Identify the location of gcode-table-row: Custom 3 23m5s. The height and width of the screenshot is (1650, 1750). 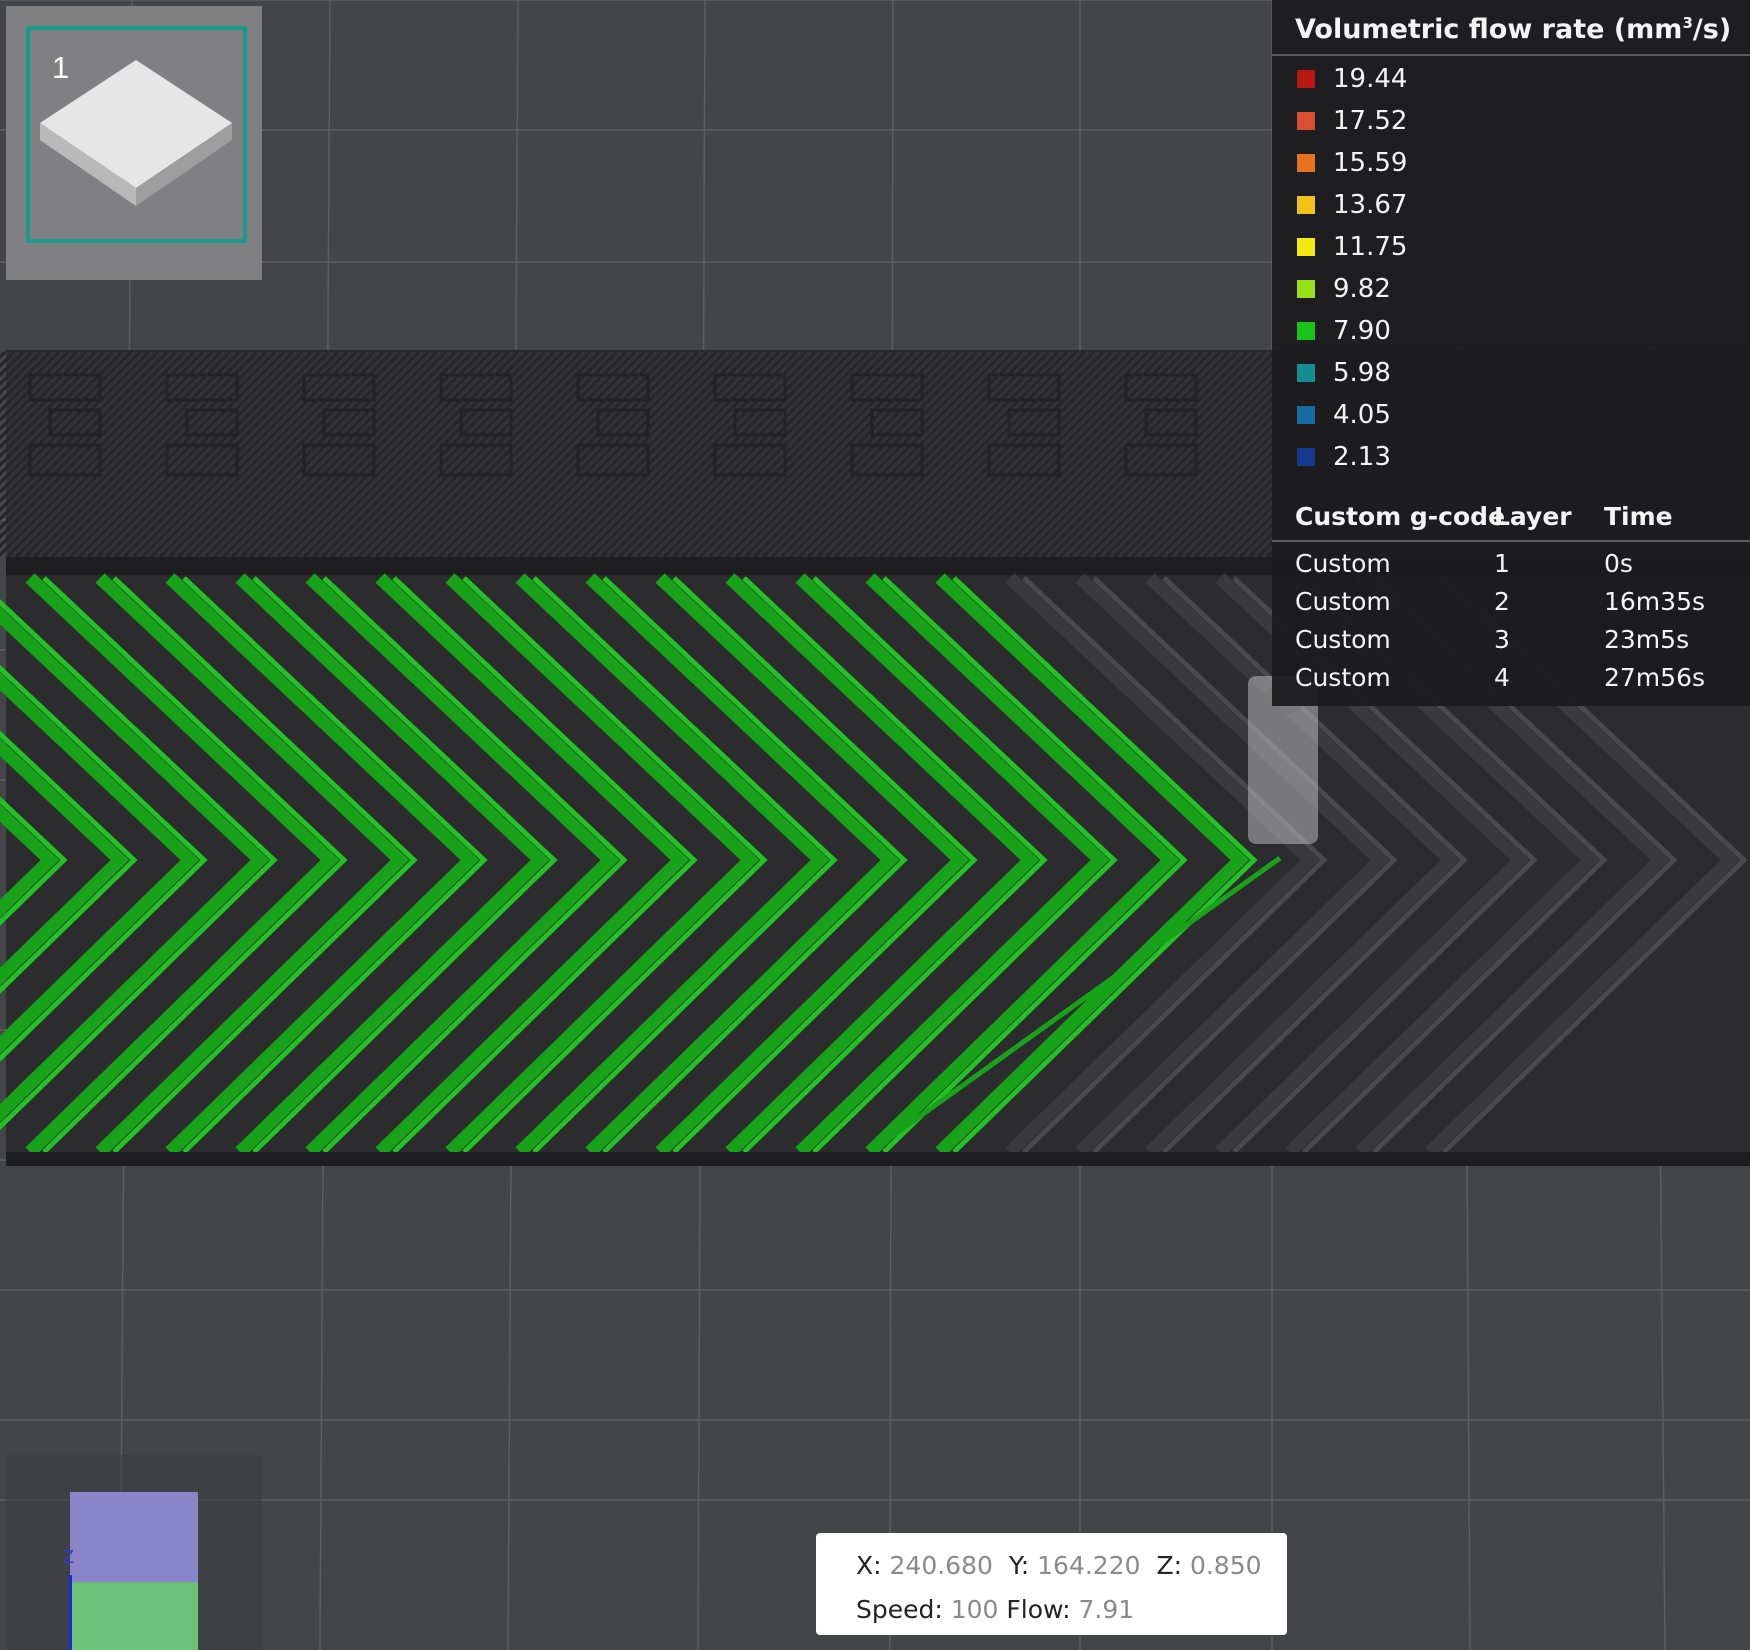
(1511, 644).